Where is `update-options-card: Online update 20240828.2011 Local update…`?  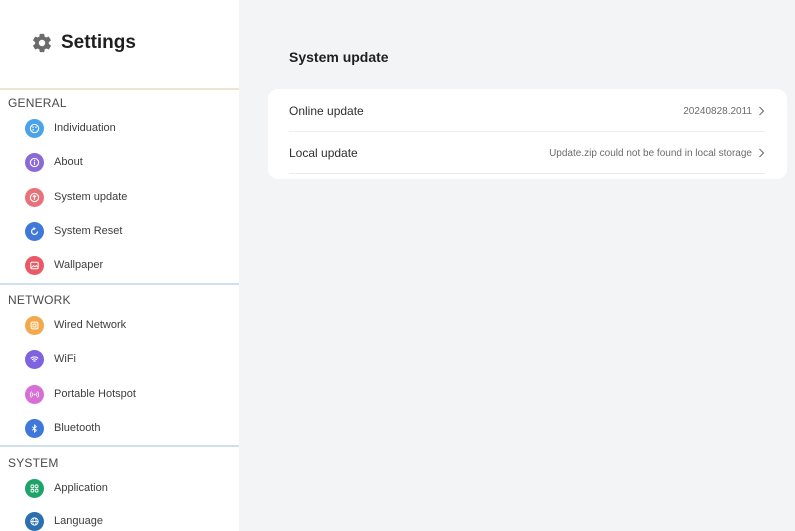
update-options-card: Online update 20240828.2011 Local update… is located at coordinates (527, 134).